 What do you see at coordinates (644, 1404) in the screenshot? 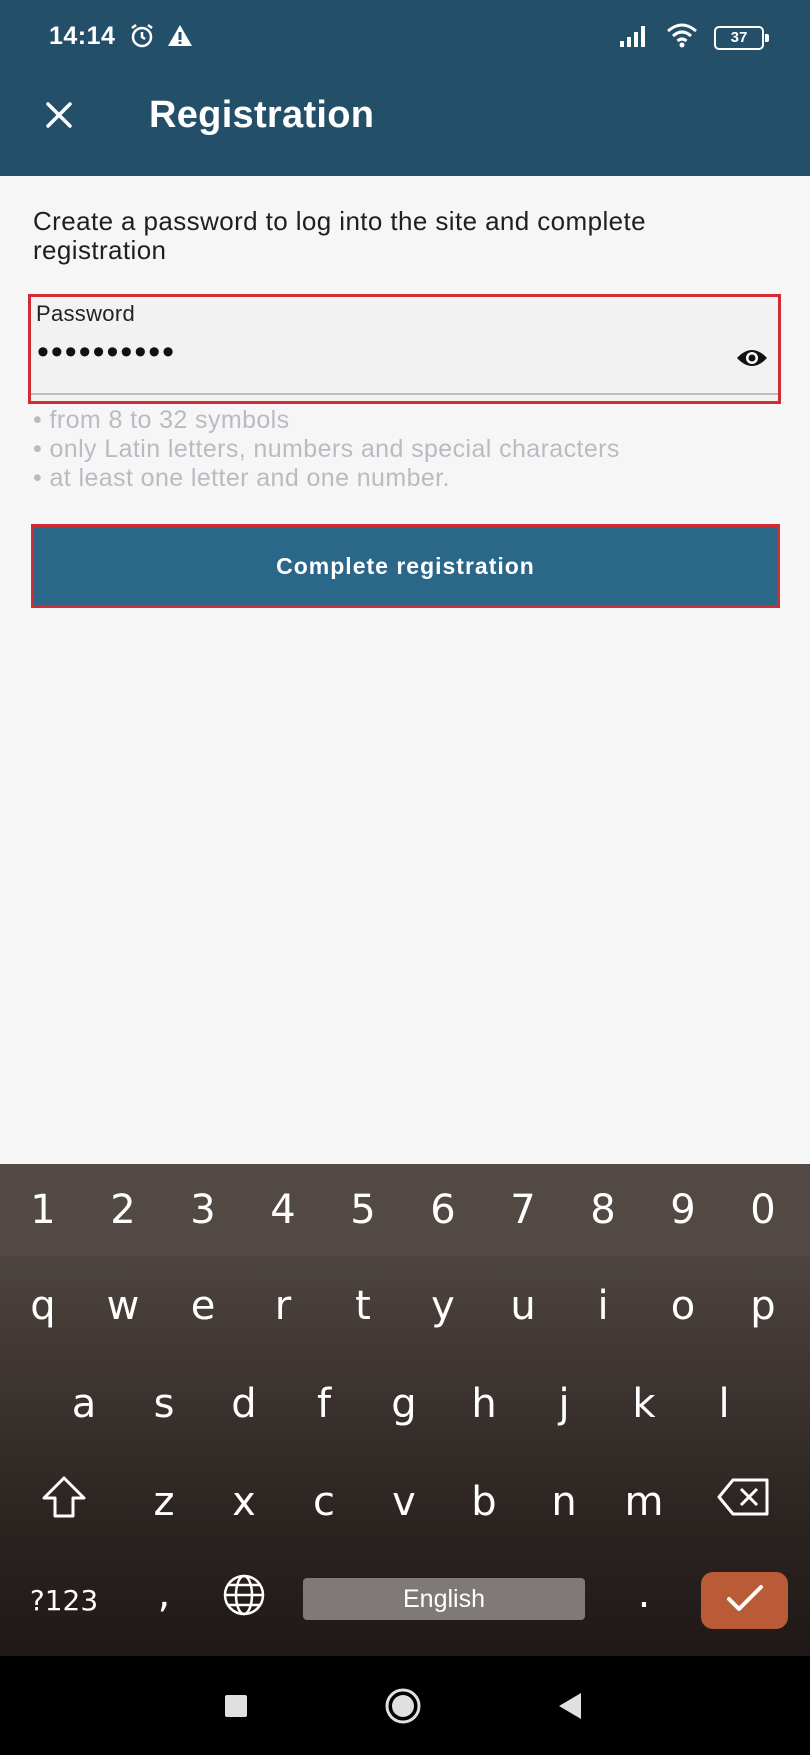
I see `key-k: k` at bounding box center [644, 1404].